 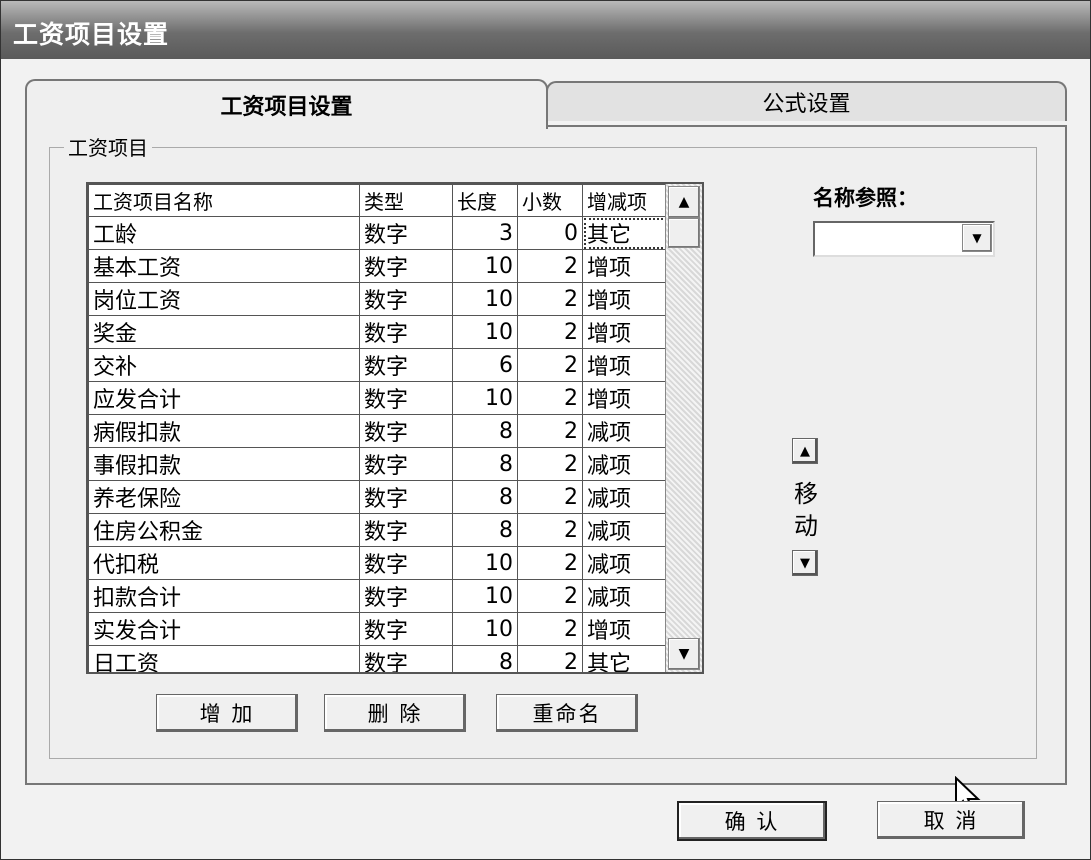 I want to click on add-button: 增 加, so click(x=227, y=713).